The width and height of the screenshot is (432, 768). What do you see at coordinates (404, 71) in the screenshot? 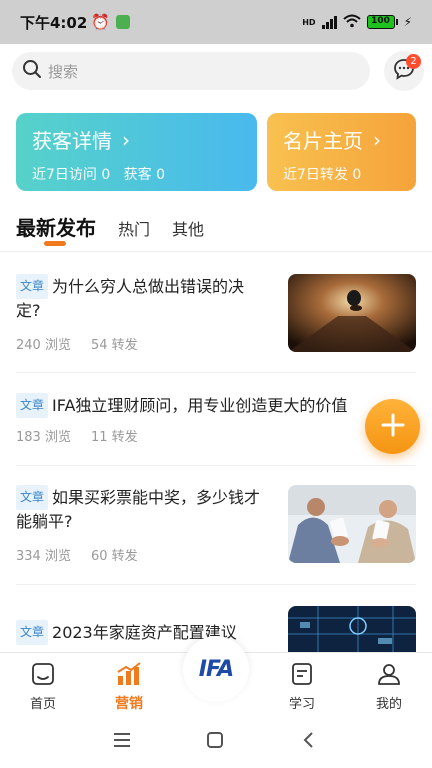
I see `messages-button: 2` at bounding box center [404, 71].